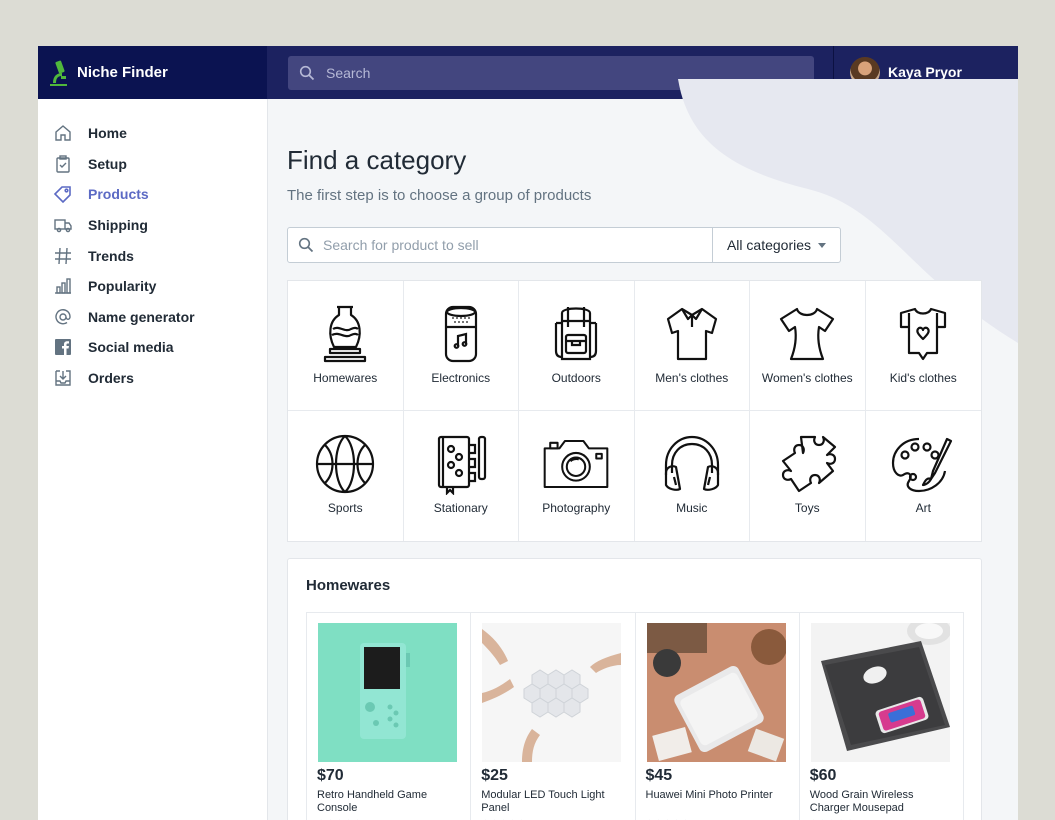 Image resolution: width=1055 pixels, height=820 pixels. I want to click on womens-top-icon, so click(807, 334).